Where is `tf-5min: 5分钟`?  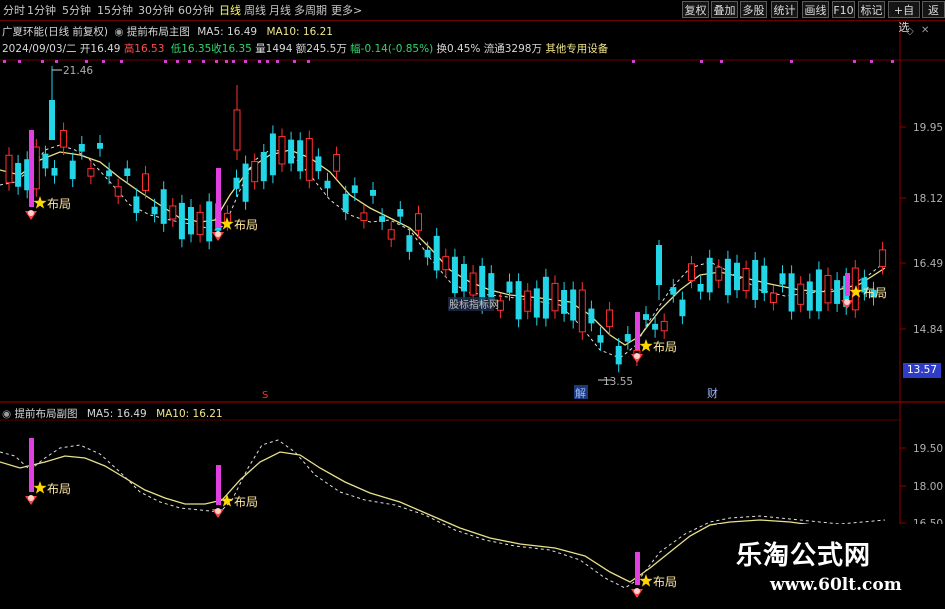
tf-5min: 5分钟 is located at coordinates (76, 10).